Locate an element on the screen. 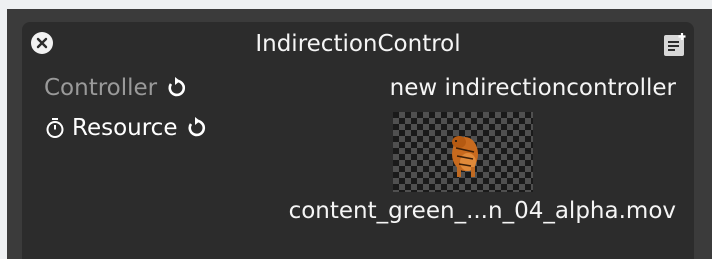 This screenshot has height=259, width=712. panel-titlebar: IndirectionControl is located at coordinates (358, 42).